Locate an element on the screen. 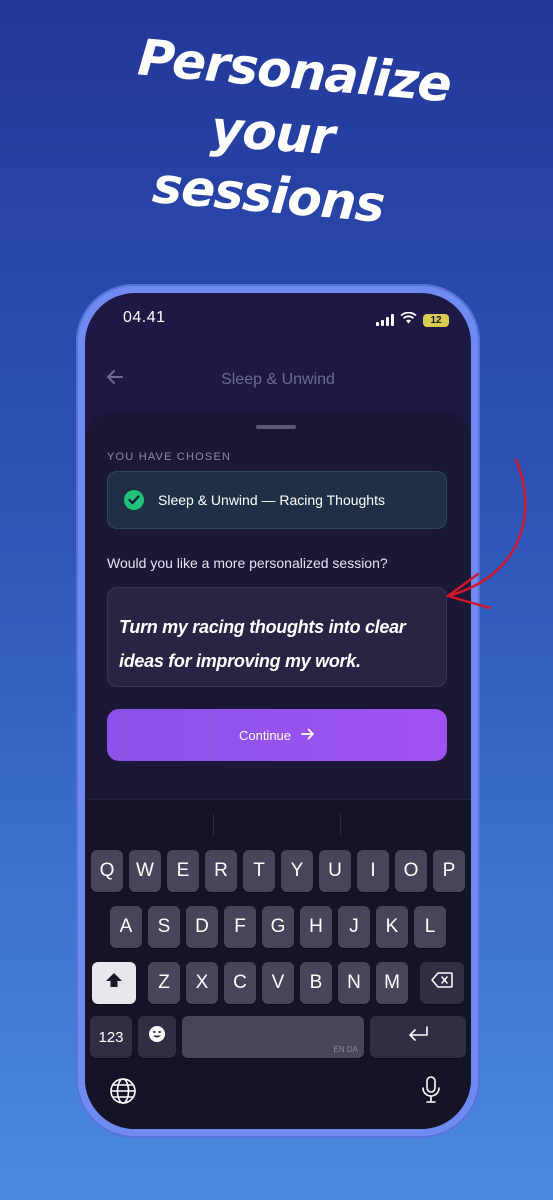 The image size is (553, 1200). microphone-icon is located at coordinates (431, 1092).